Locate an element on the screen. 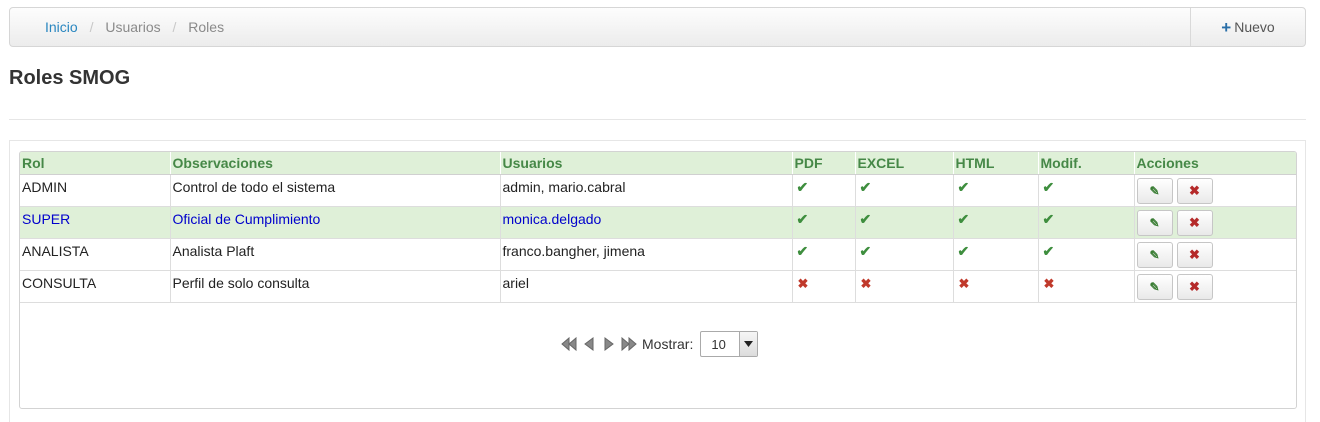 The width and height of the screenshot is (1320, 422). cell-observaciones: Perfil de solo consulta is located at coordinates (335, 286).